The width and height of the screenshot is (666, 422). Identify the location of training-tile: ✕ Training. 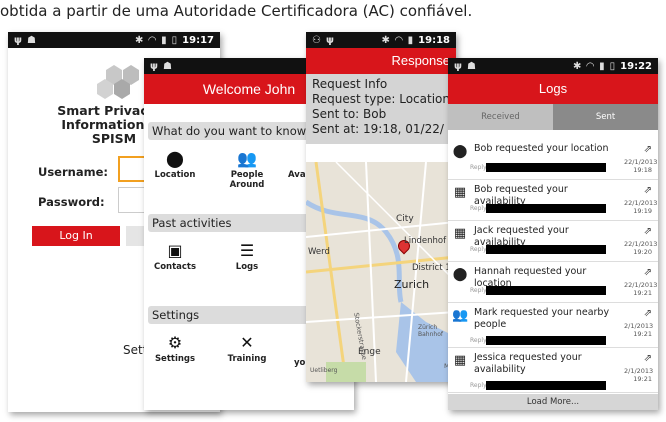
(247, 348).